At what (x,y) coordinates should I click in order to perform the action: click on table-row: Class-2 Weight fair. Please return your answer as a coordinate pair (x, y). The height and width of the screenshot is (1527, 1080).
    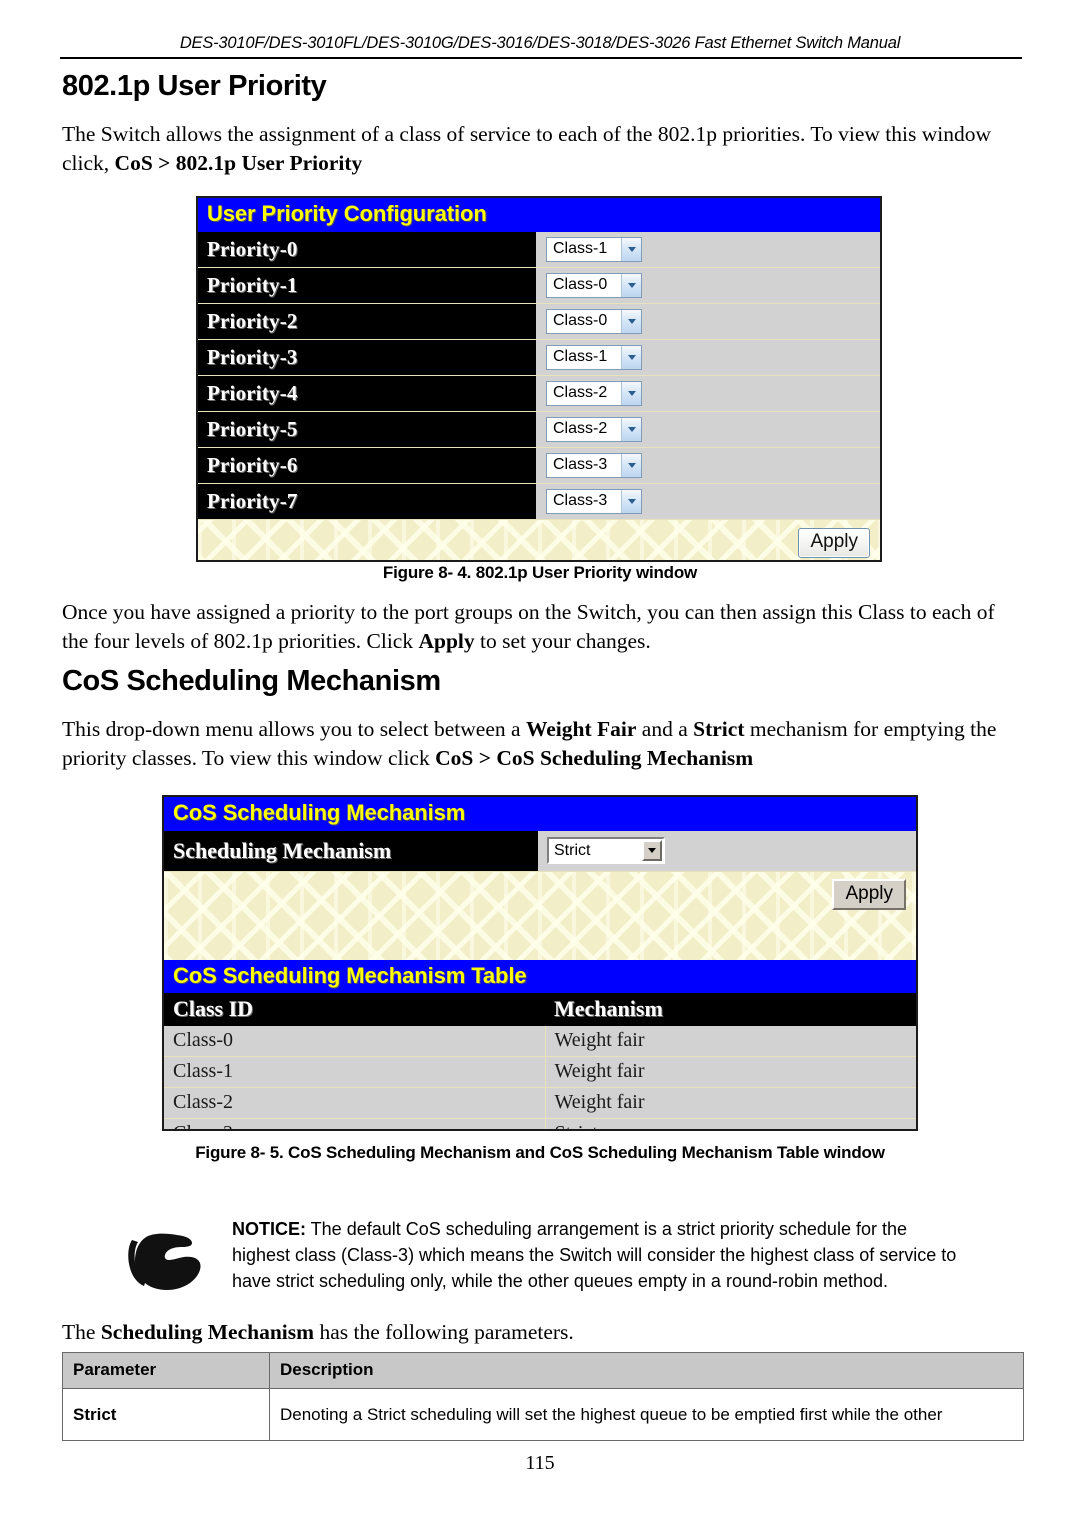
    Looking at the image, I should click on (540, 1103).